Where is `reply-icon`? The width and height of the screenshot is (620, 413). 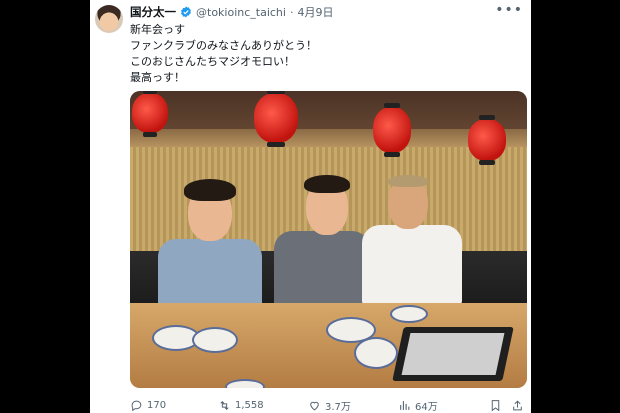
reply-icon is located at coordinates (136, 405).